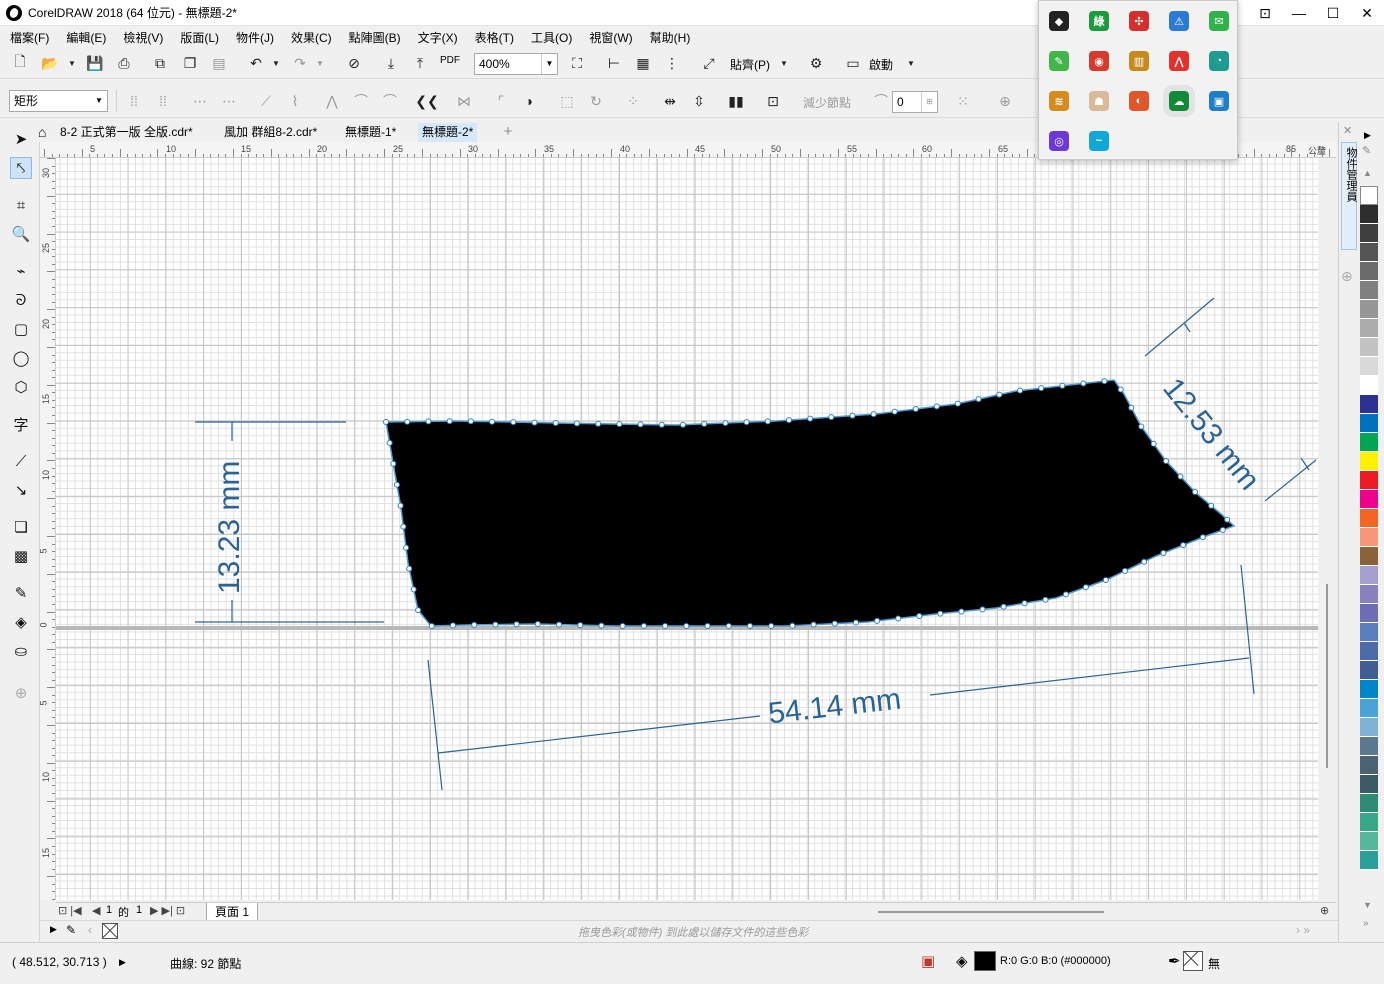  I want to click on elastic-mode-icon: ▮▮, so click(736, 101).